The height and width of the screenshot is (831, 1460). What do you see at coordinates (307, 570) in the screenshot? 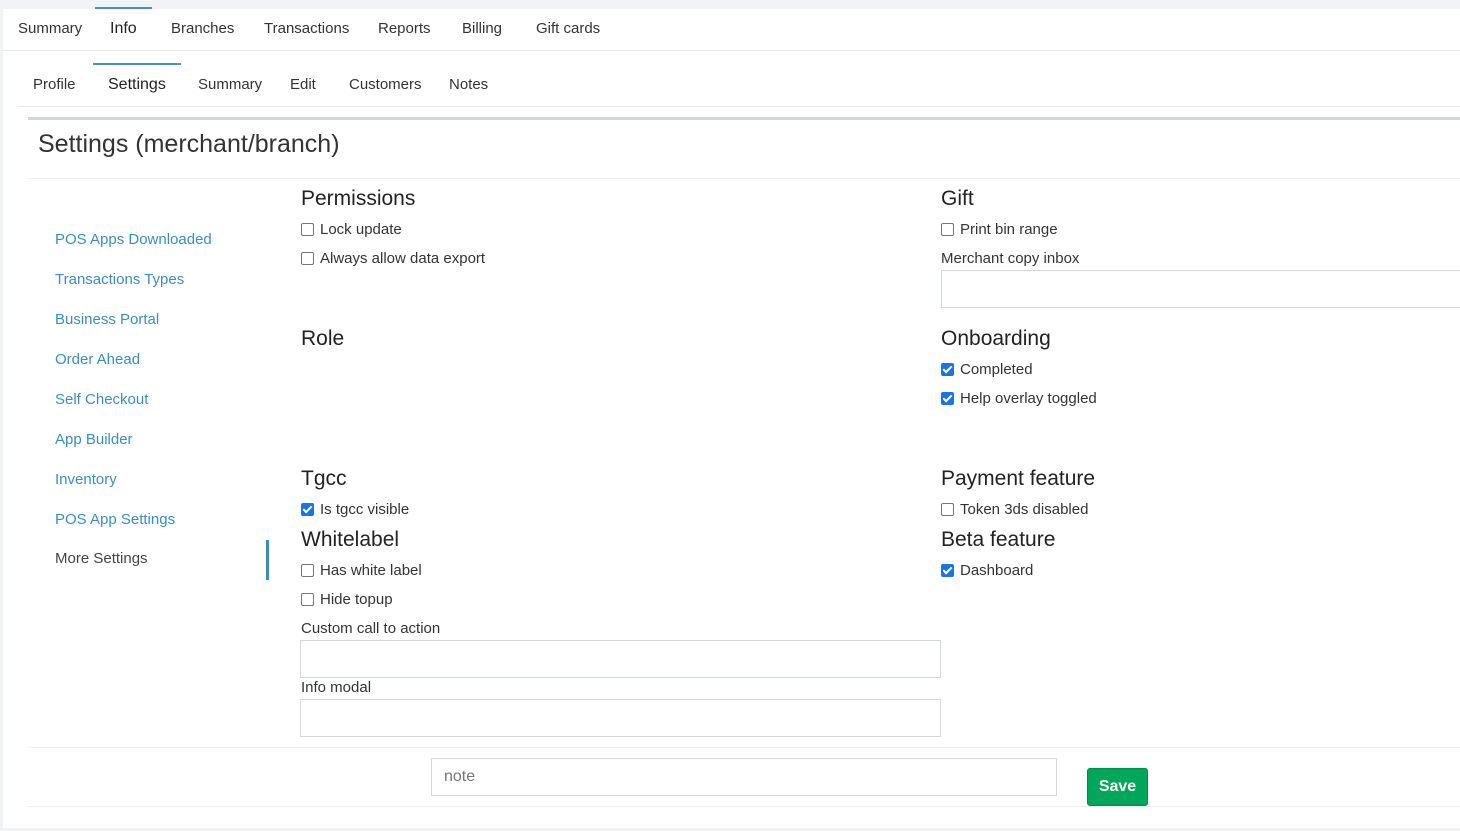
I see `has-white-label-box` at bounding box center [307, 570].